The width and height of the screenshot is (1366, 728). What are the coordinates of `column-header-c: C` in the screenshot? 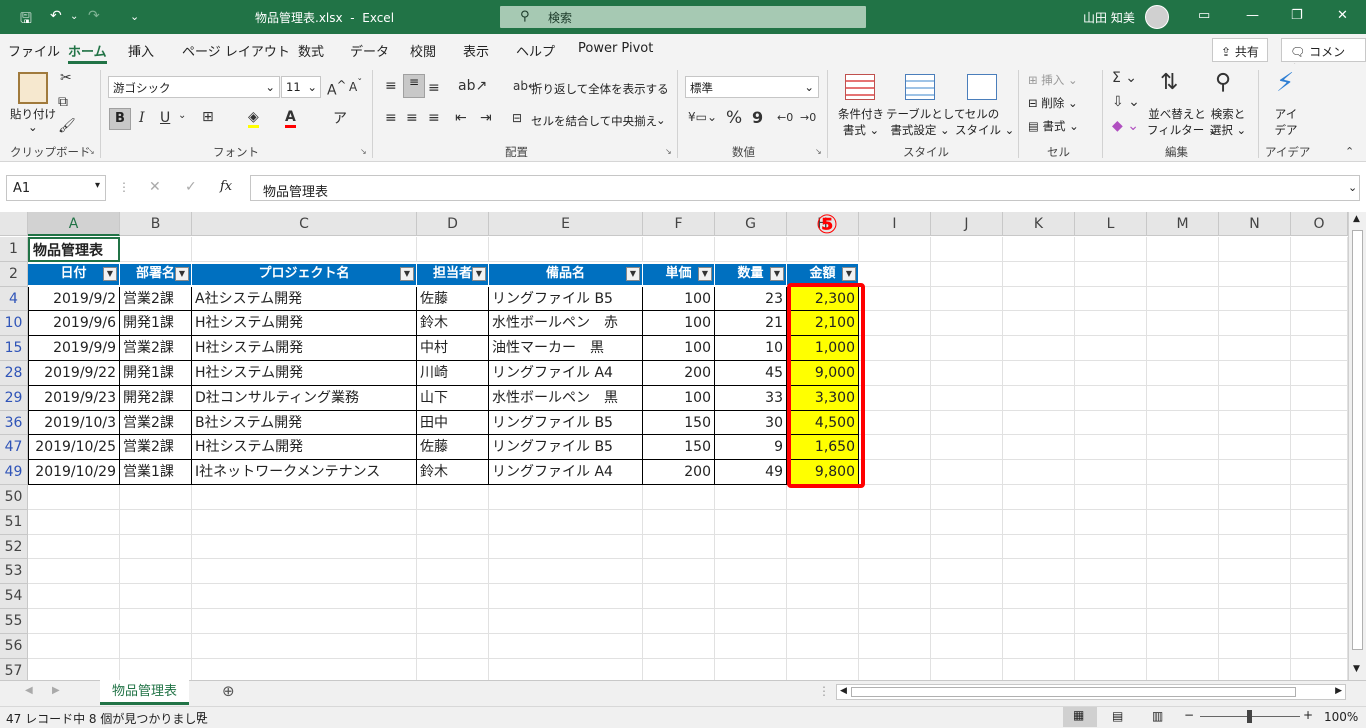 It's located at (304, 224).